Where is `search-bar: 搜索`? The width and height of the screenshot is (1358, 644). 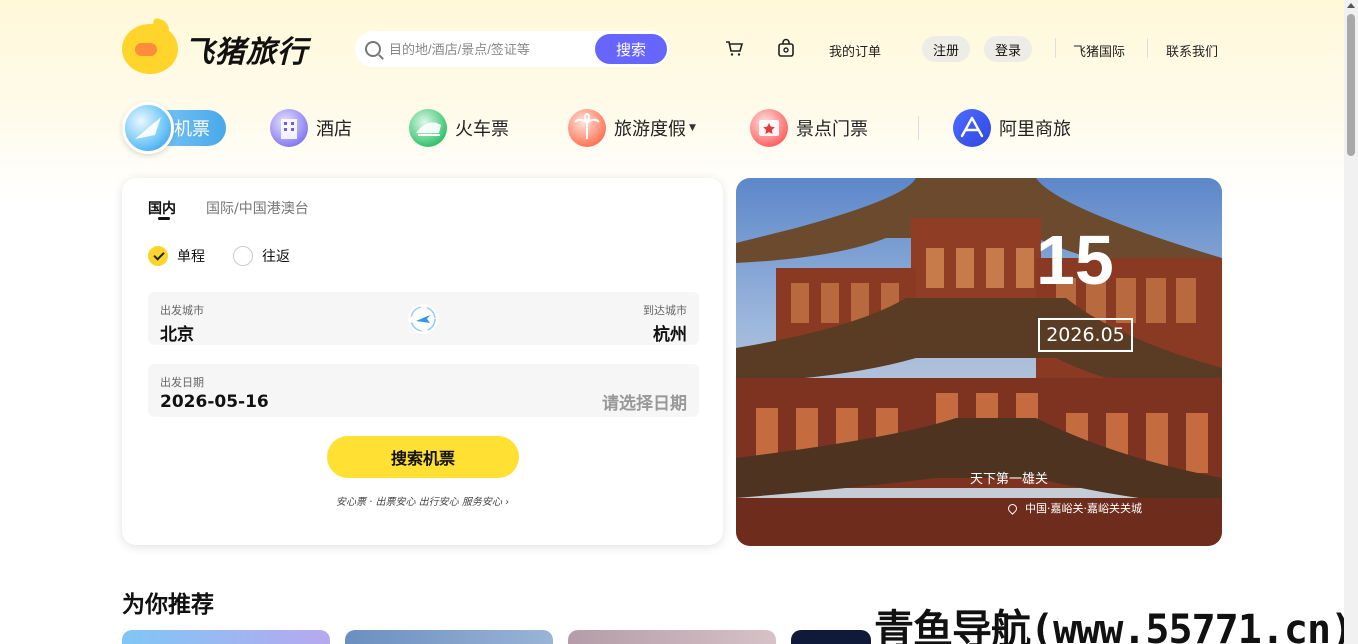 search-bar: 搜索 is located at coordinates (512, 49).